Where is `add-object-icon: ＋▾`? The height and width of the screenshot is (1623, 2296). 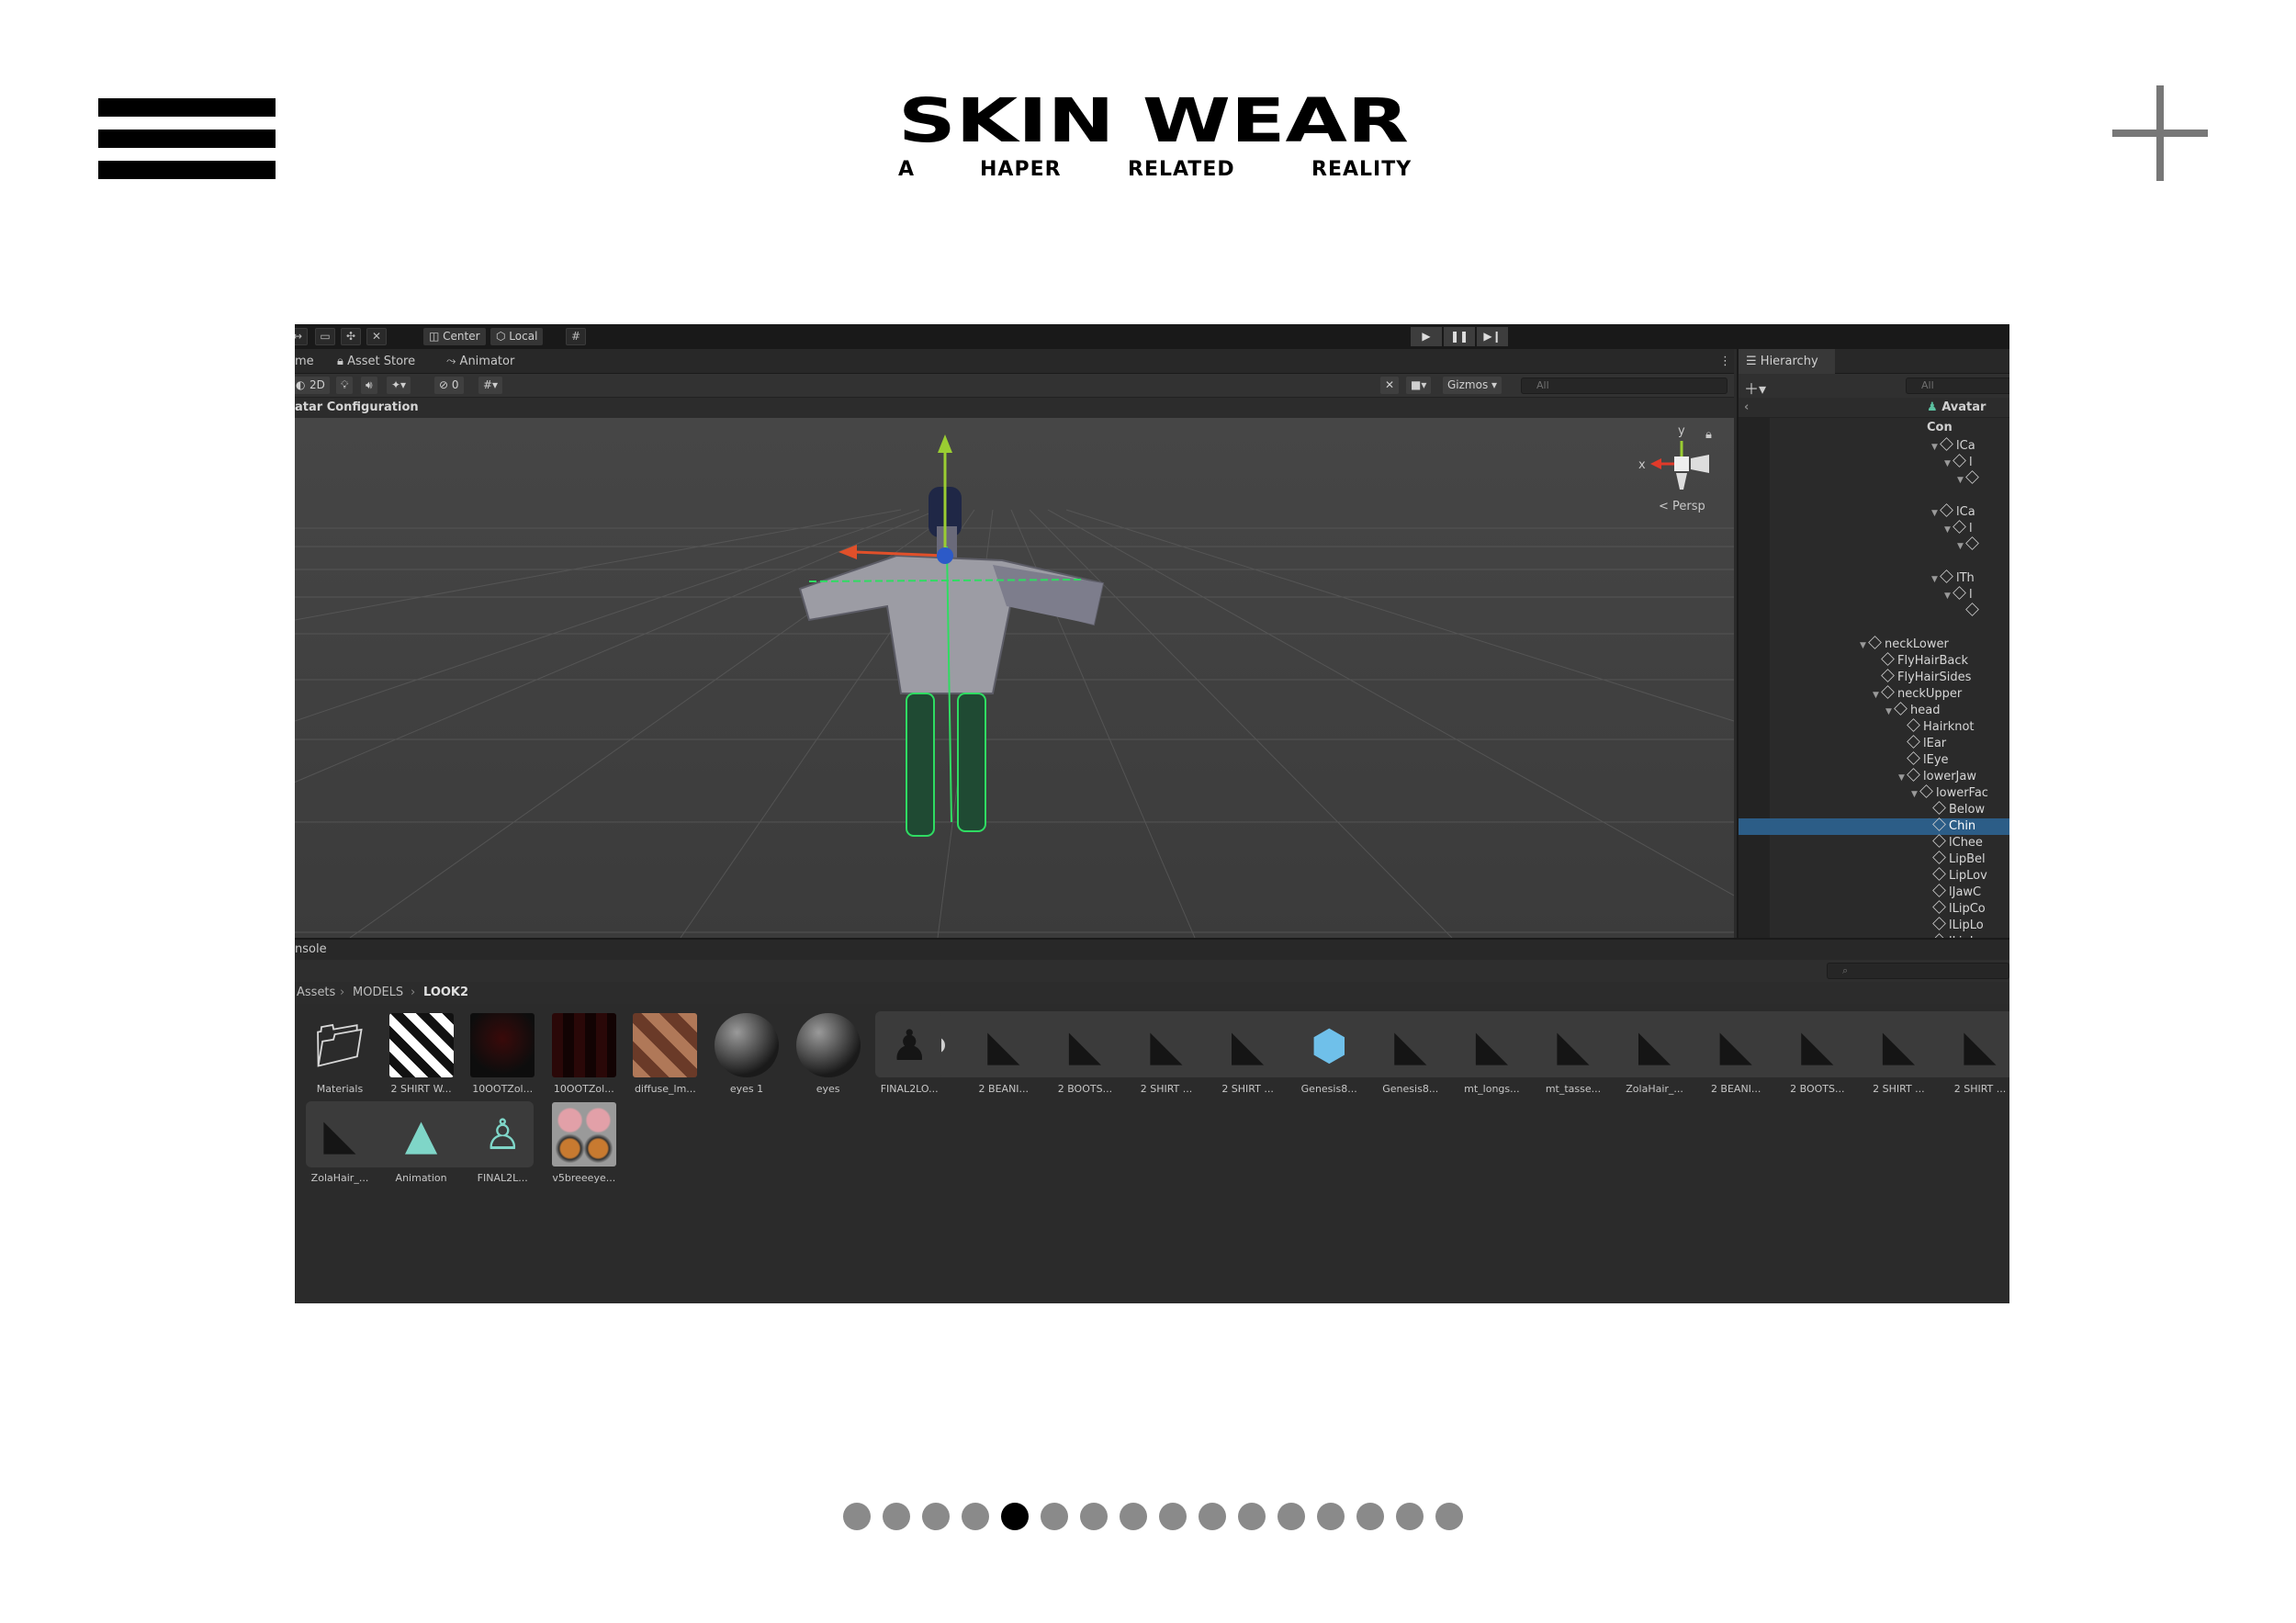 add-object-icon: ＋▾ is located at coordinates (1755, 388).